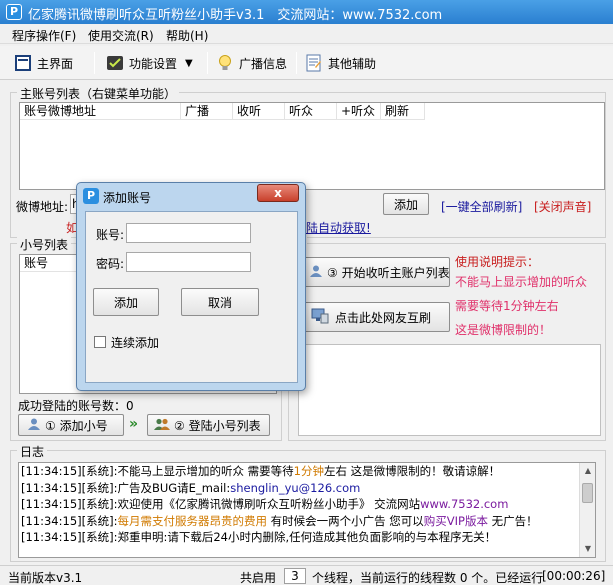 The width and height of the screenshot is (613, 585). I want to click on broadcast-button: 广播信息, so click(251, 63).